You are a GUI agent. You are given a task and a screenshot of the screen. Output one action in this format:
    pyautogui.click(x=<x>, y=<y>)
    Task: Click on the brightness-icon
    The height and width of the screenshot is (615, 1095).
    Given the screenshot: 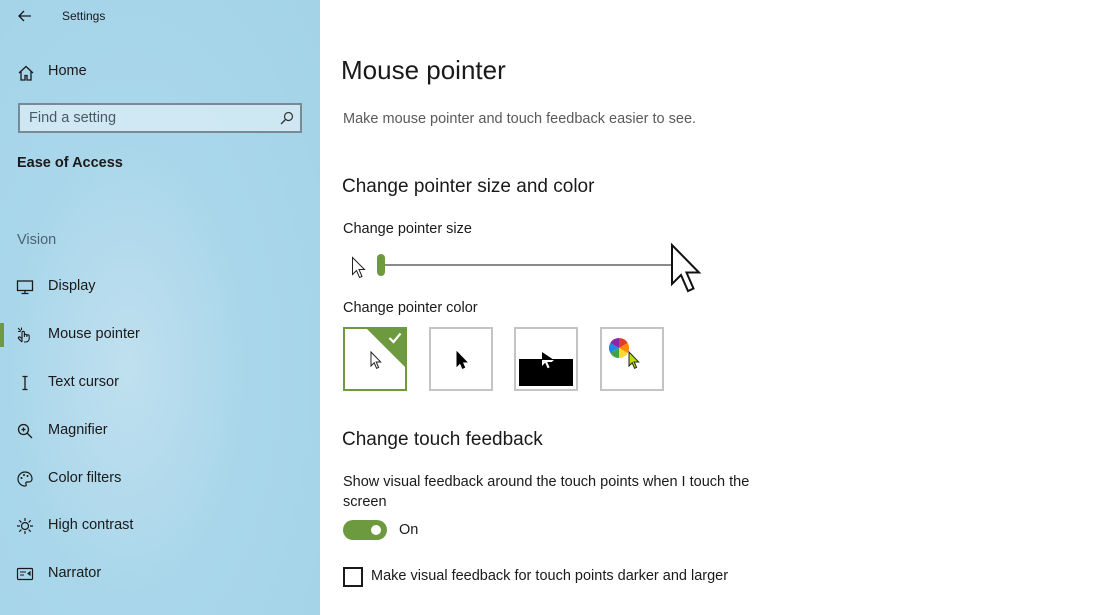 What is the action you would take?
    pyautogui.click(x=25, y=526)
    